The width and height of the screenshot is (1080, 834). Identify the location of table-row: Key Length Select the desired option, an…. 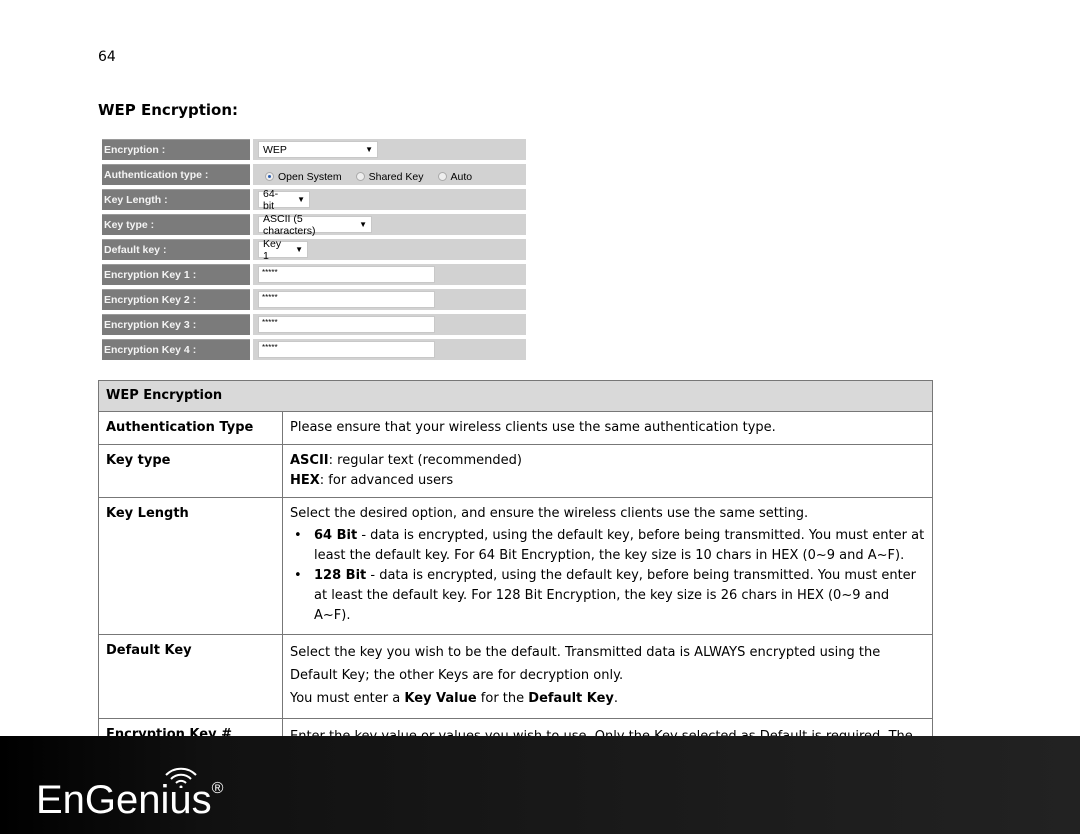
(515, 566).